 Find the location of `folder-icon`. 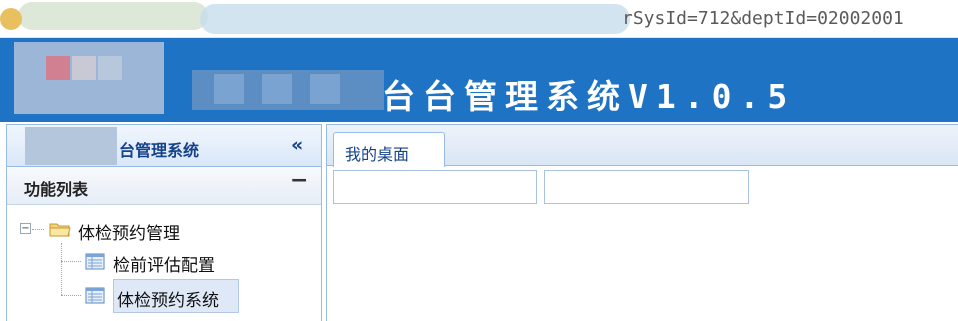

folder-icon is located at coordinates (60, 230).